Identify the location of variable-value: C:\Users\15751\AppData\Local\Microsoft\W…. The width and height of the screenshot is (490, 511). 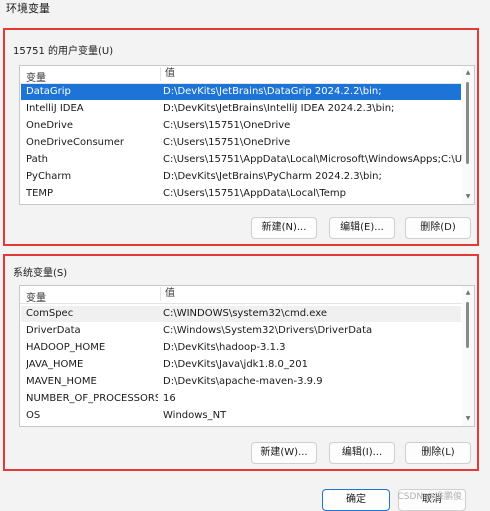
(313, 159).